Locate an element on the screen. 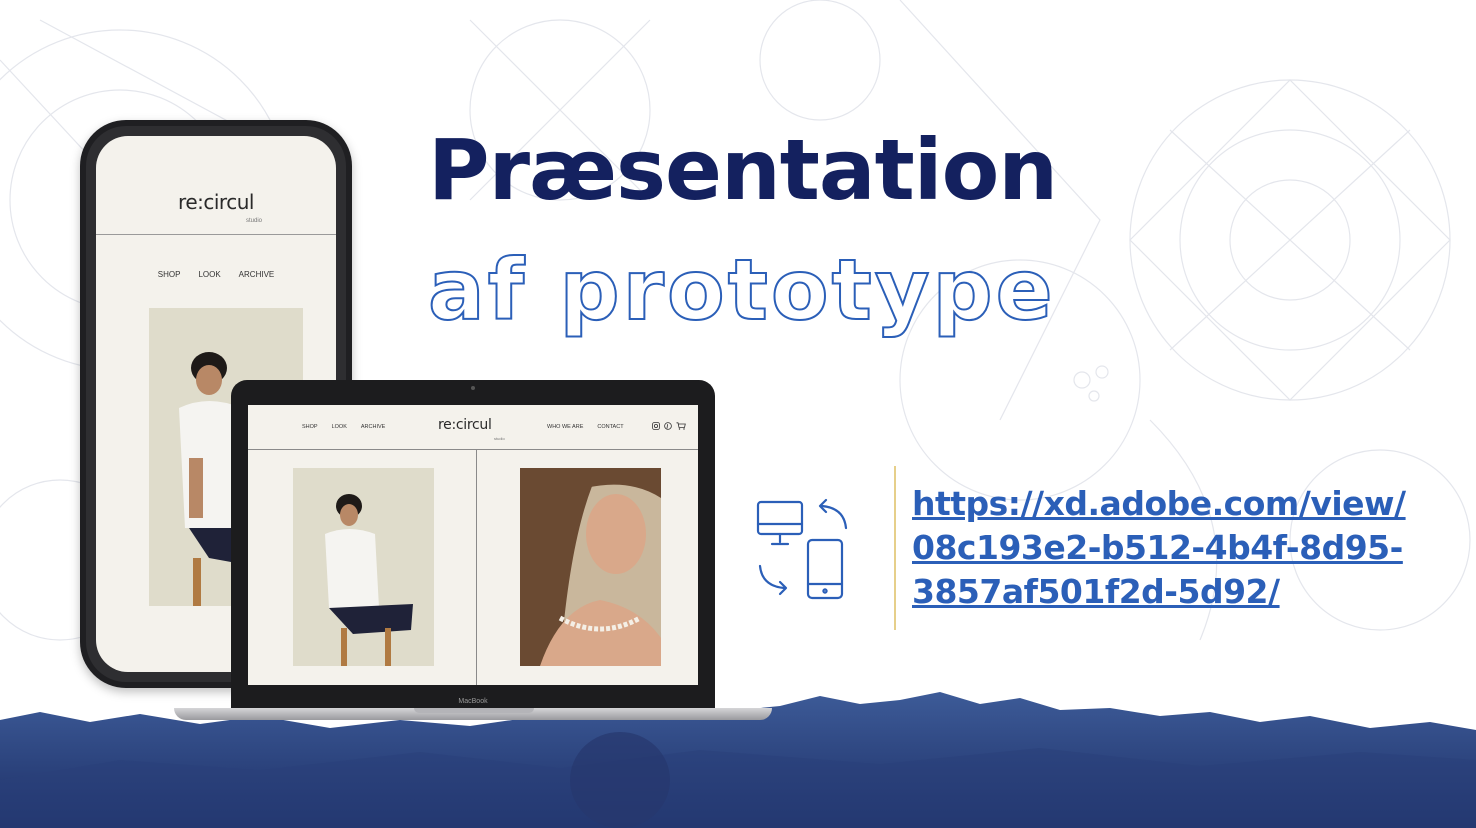 The height and width of the screenshot is (828, 1476). phone-brand-sub: studio is located at coordinates (254, 221).